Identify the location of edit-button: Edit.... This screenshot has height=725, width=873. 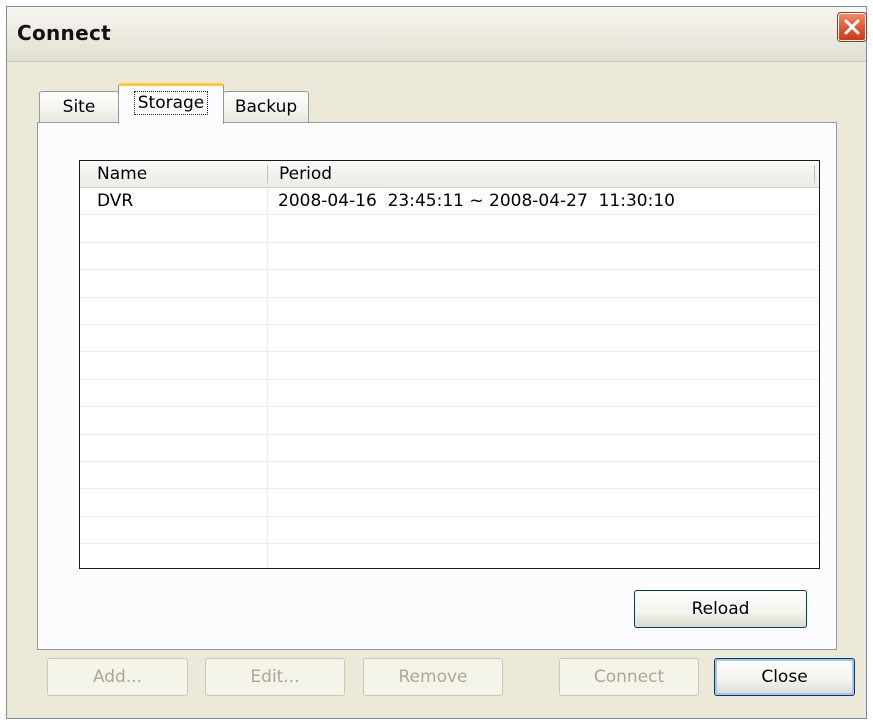
(275, 677).